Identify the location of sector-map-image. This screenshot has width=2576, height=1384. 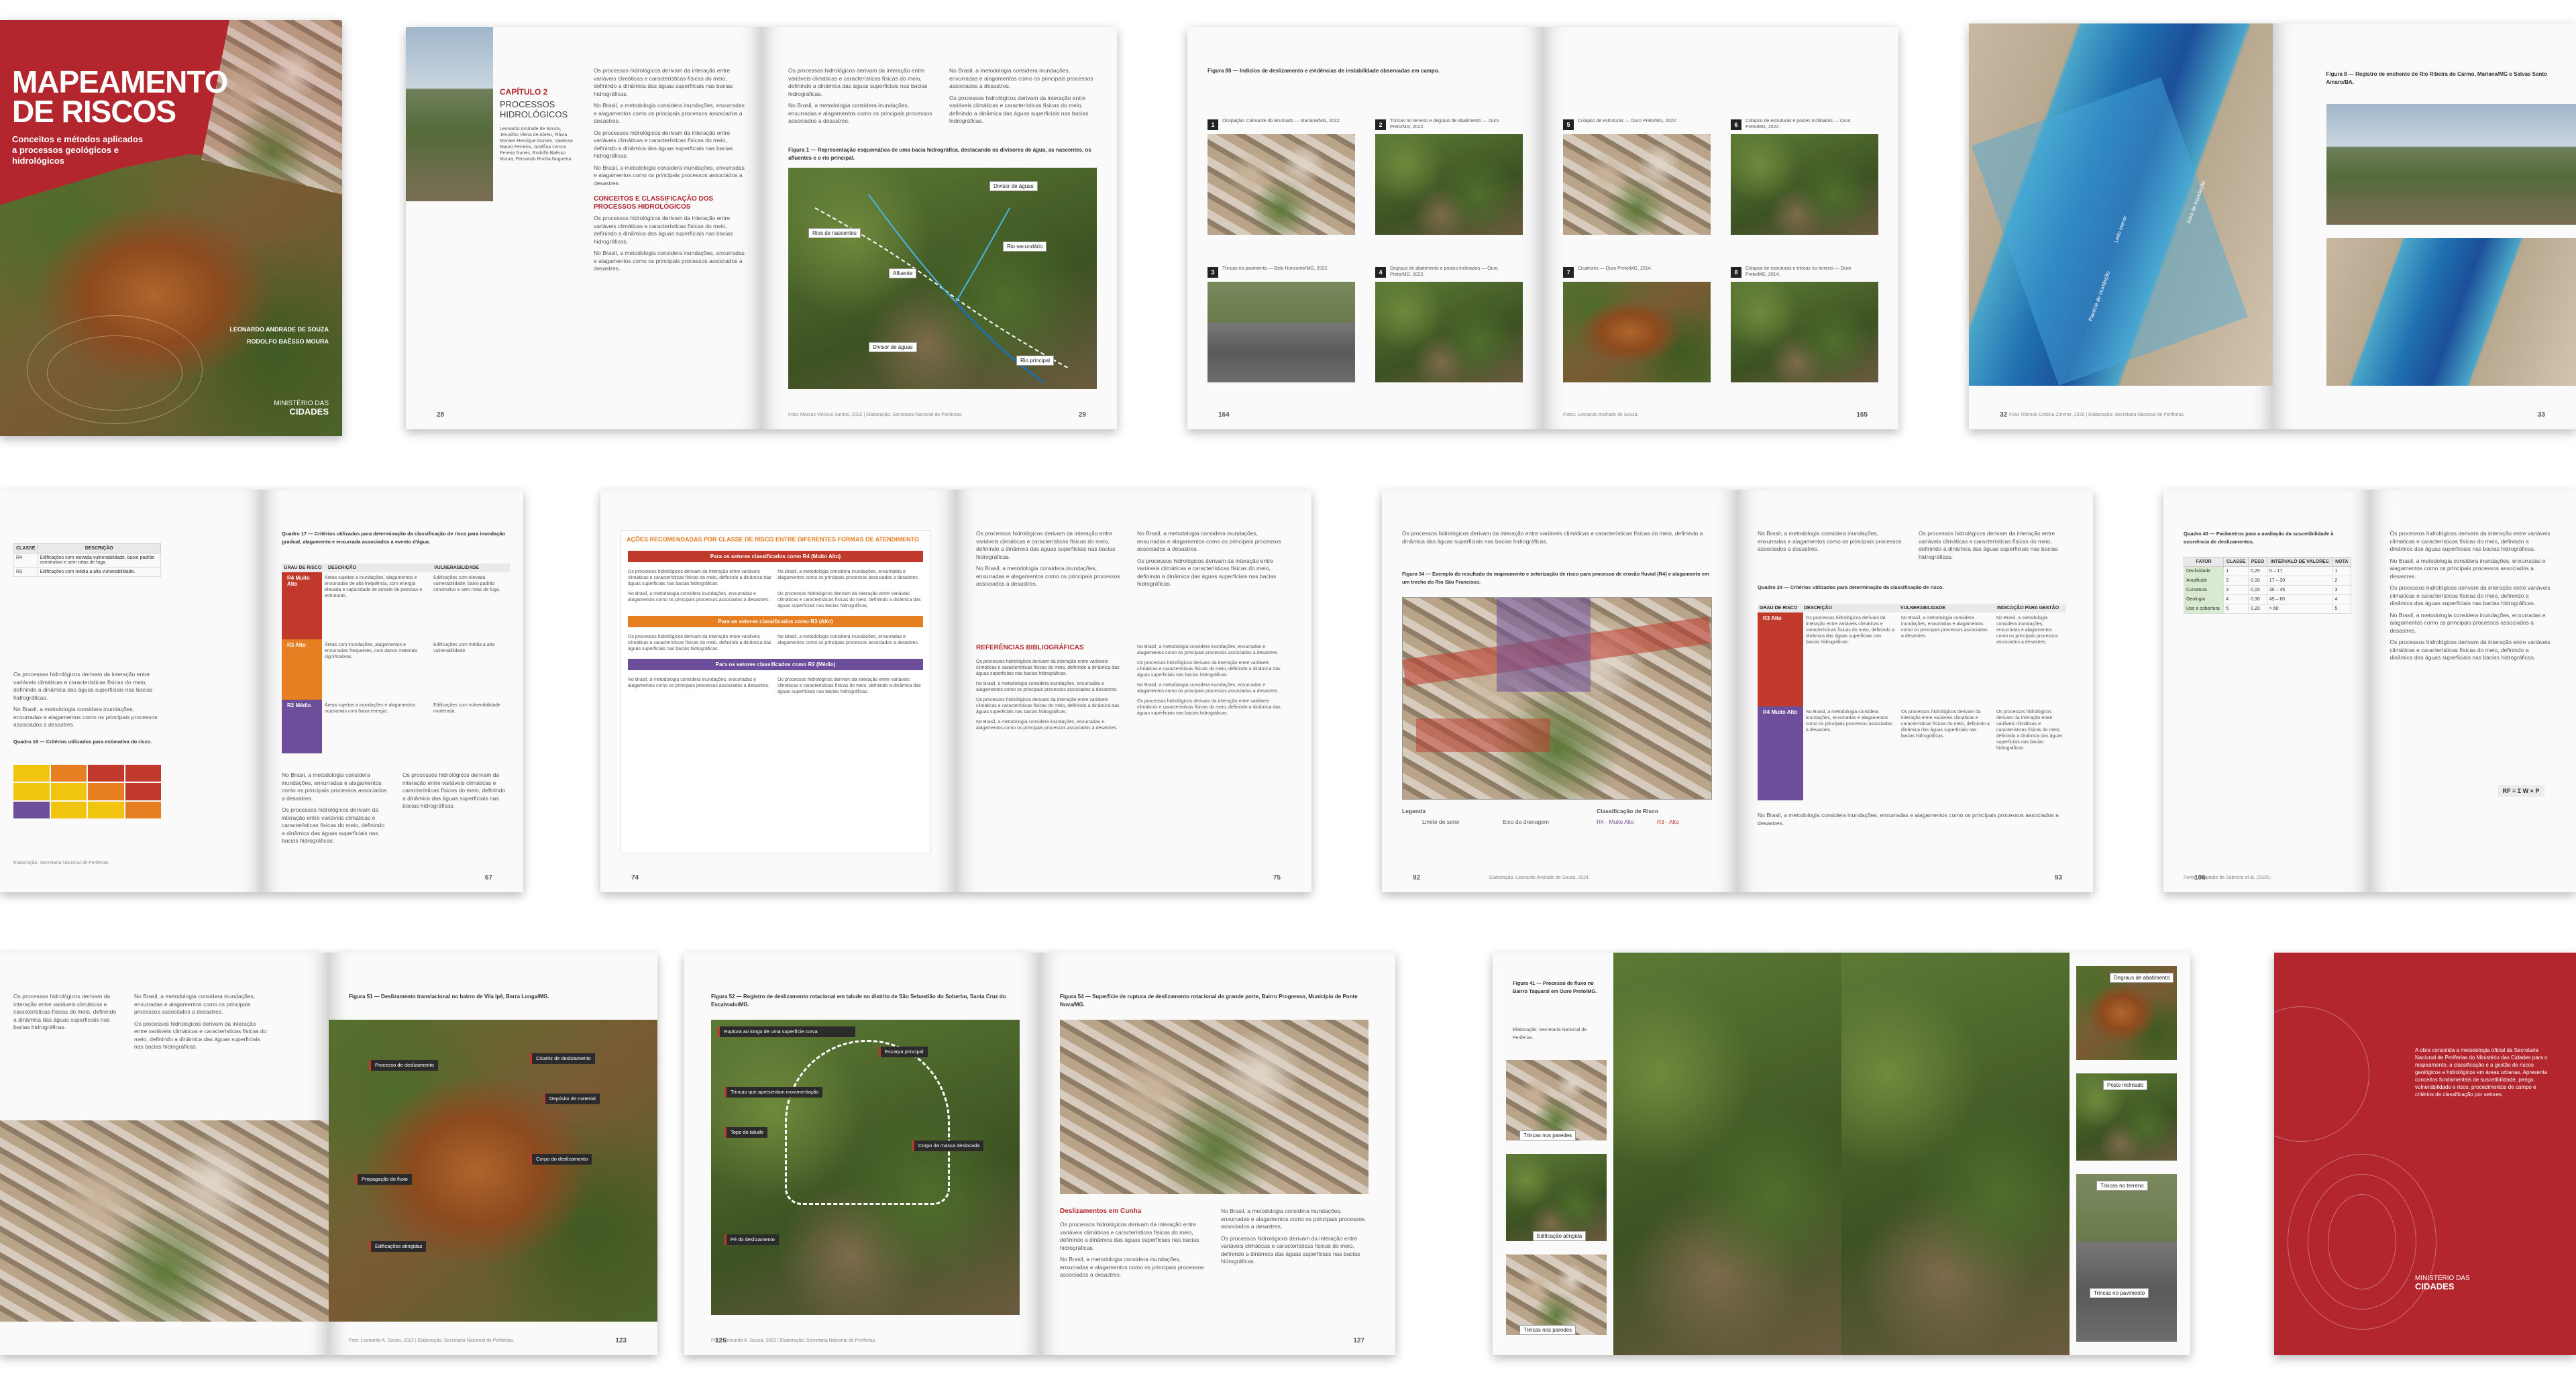
(1557, 698).